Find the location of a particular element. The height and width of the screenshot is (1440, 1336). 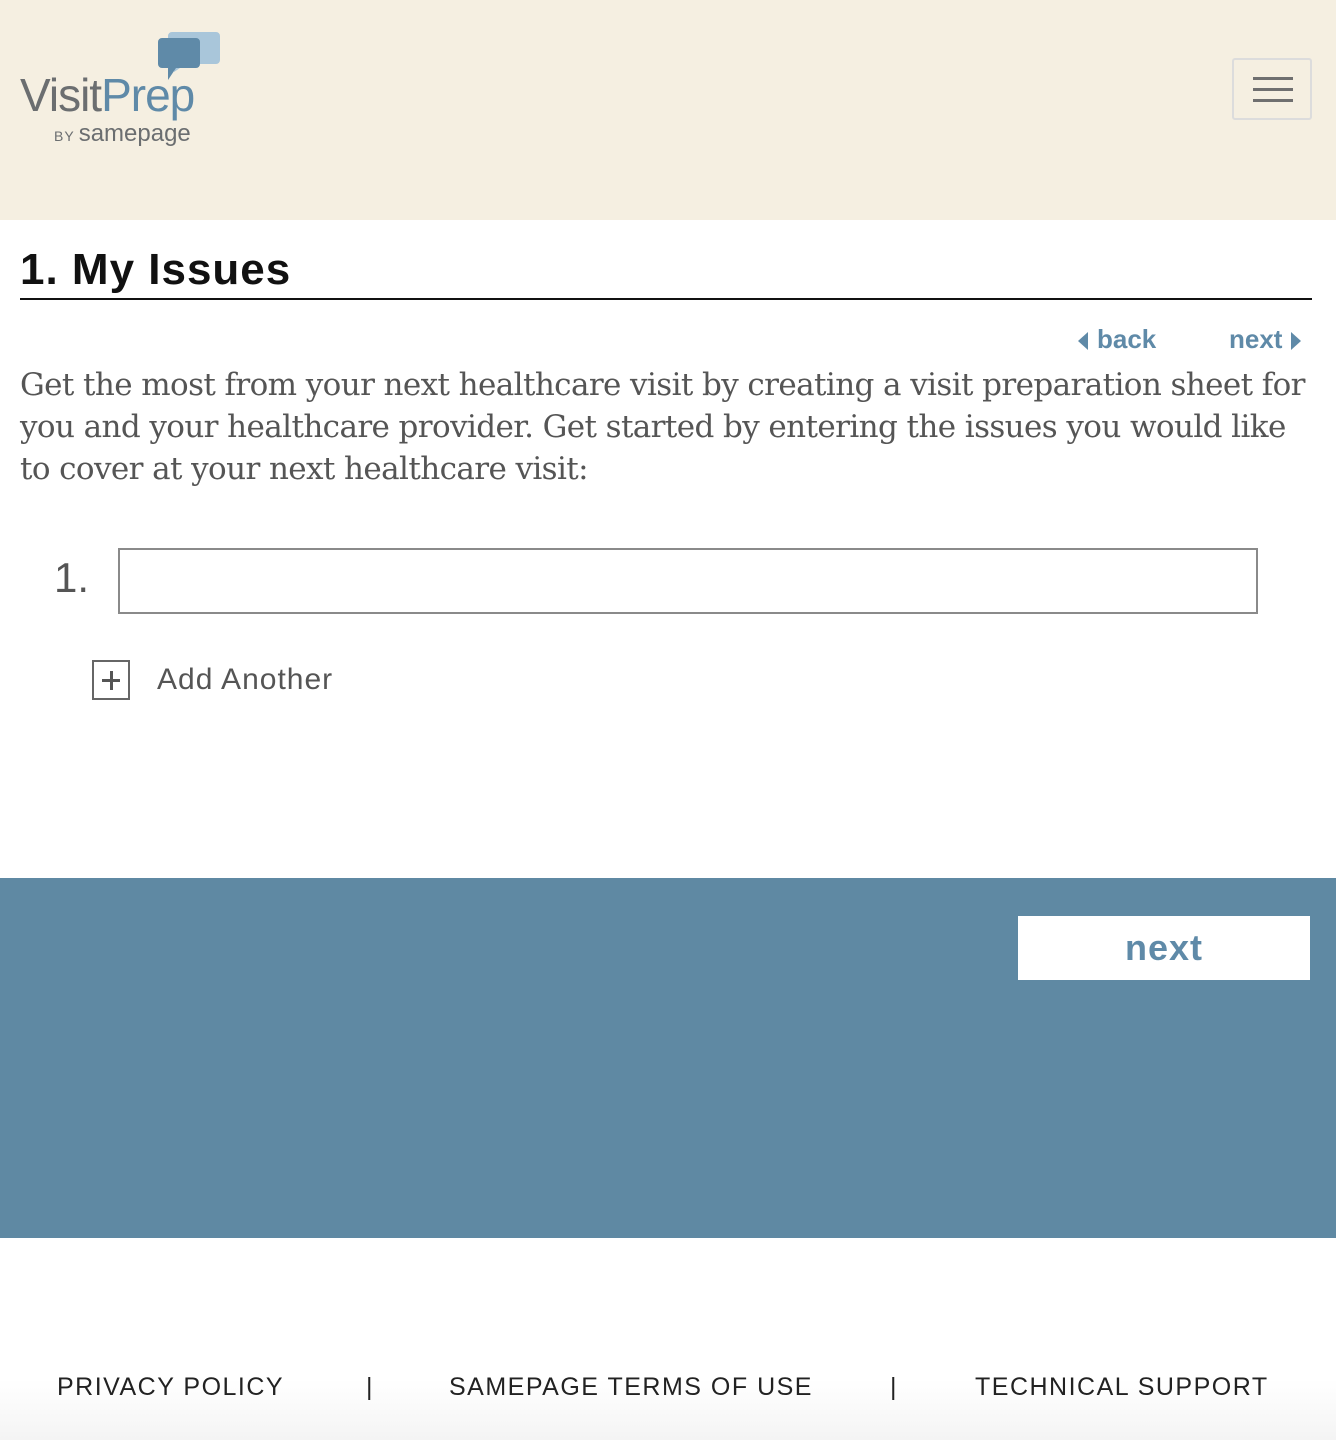

issue-number: 1. is located at coordinates (72, 577).